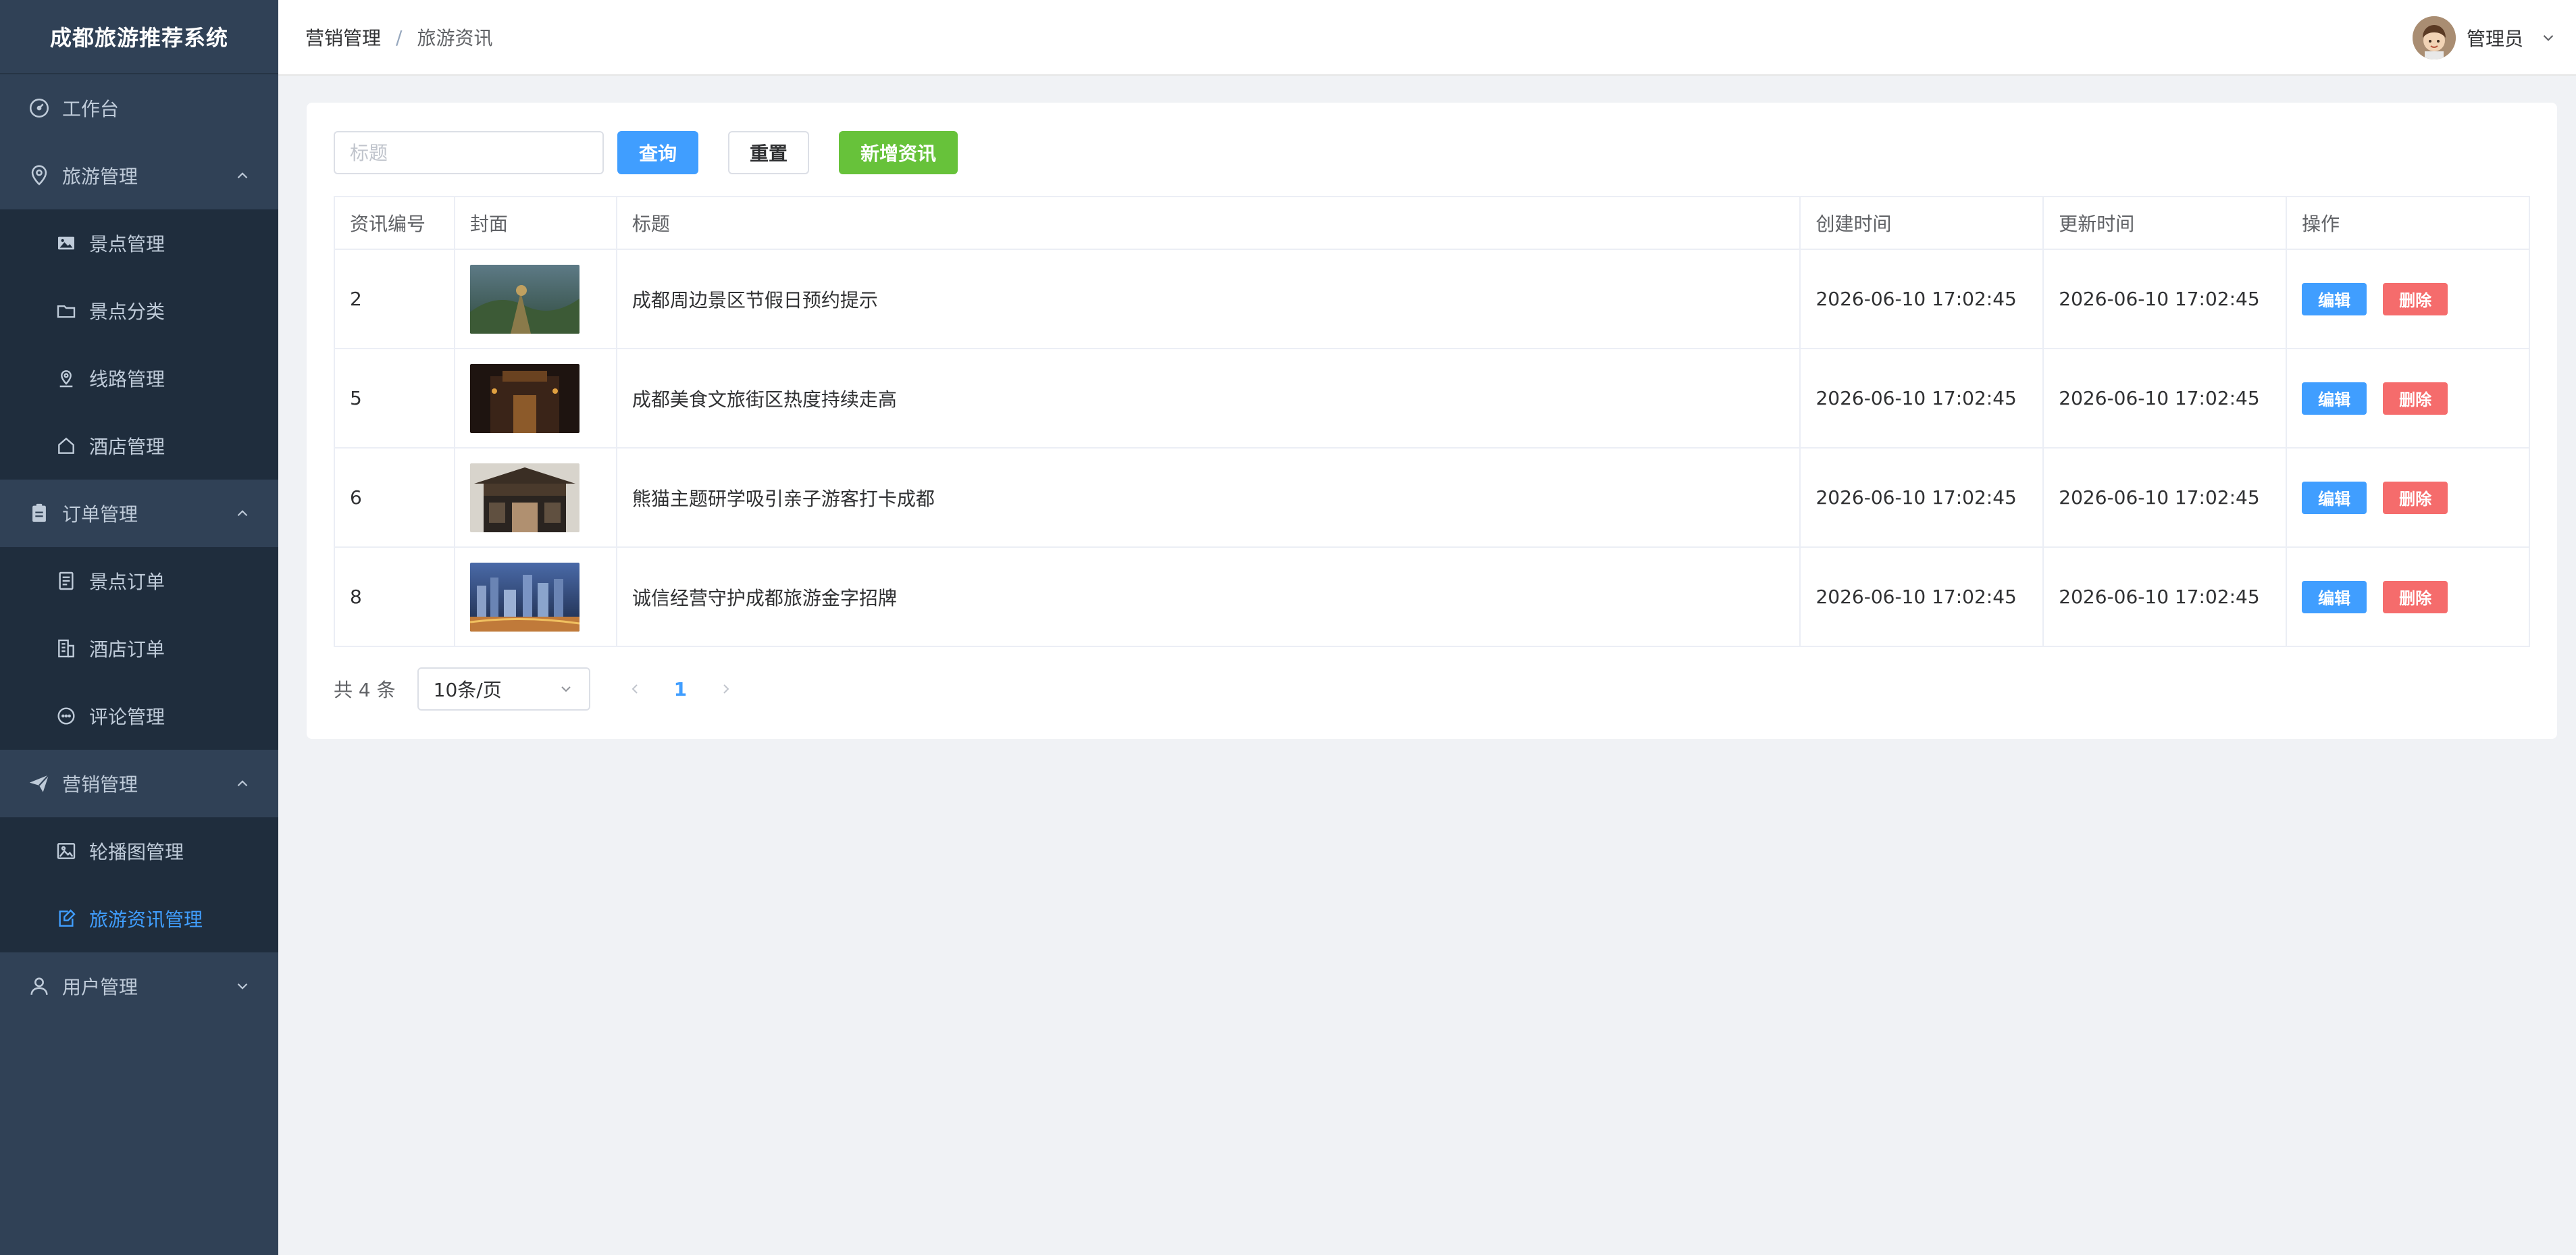 The height and width of the screenshot is (1255, 2576). I want to click on search-toolbar: 查询 重置 新增资讯, so click(646, 152).